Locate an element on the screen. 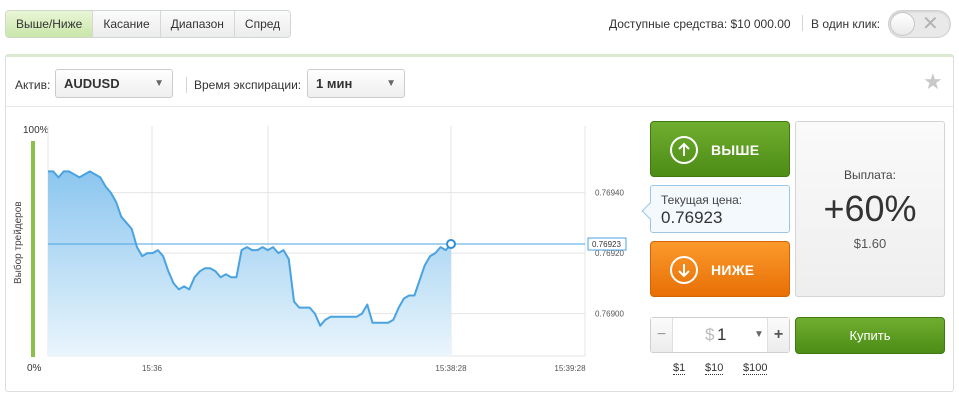  amount-stepper: − $ 1 ▼ + is located at coordinates (720, 335).